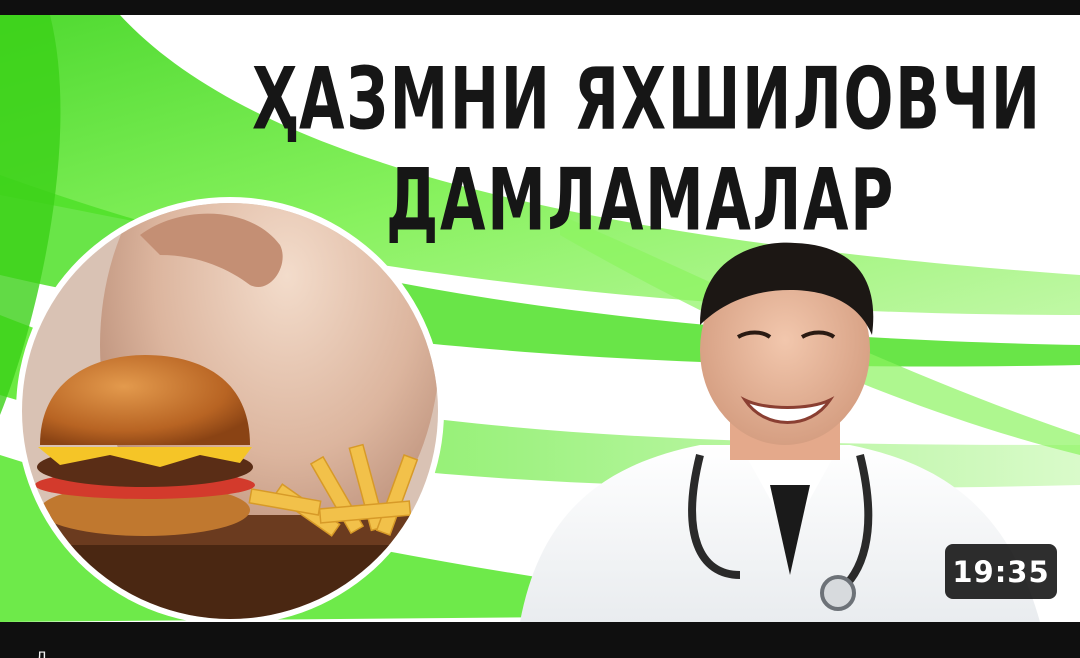 The width and height of the screenshot is (1080, 658). I want to click on video-title-peek: Д, so click(52, 652).